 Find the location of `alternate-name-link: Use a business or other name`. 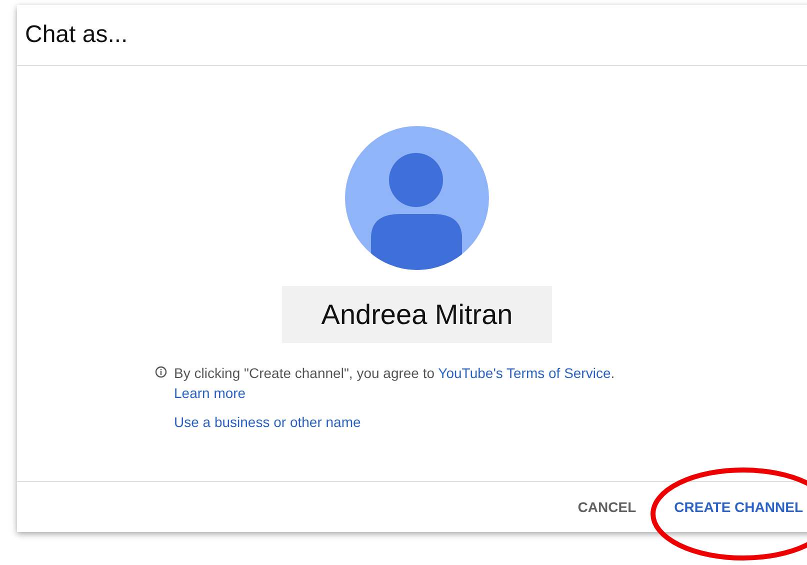

alternate-name-link: Use a business or other name is located at coordinates (267, 422).